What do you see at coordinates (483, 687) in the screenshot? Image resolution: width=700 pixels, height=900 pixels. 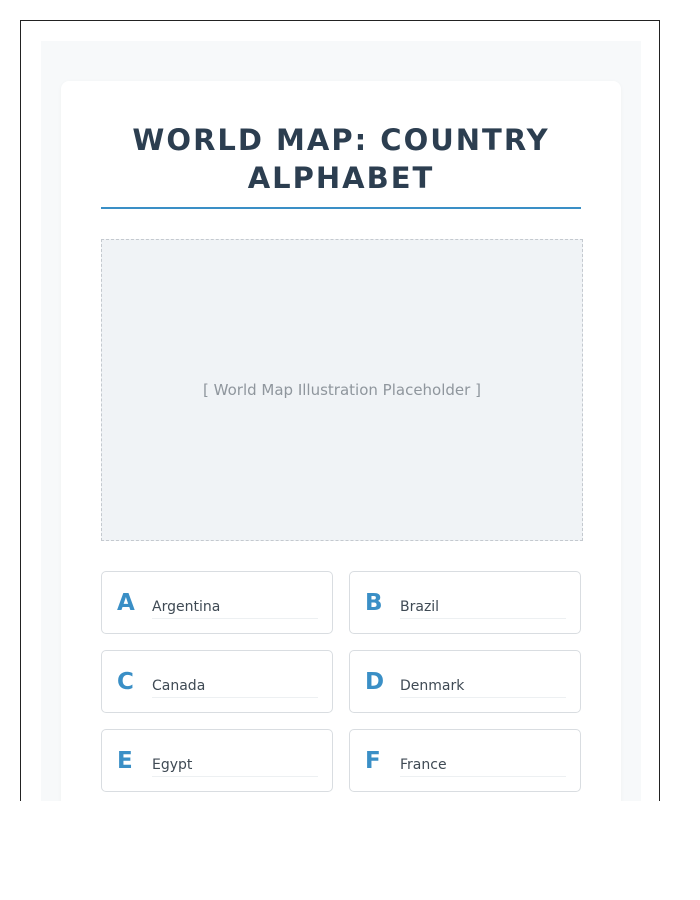 I see `country-name: Denmark` at bounding box center [483, 687].